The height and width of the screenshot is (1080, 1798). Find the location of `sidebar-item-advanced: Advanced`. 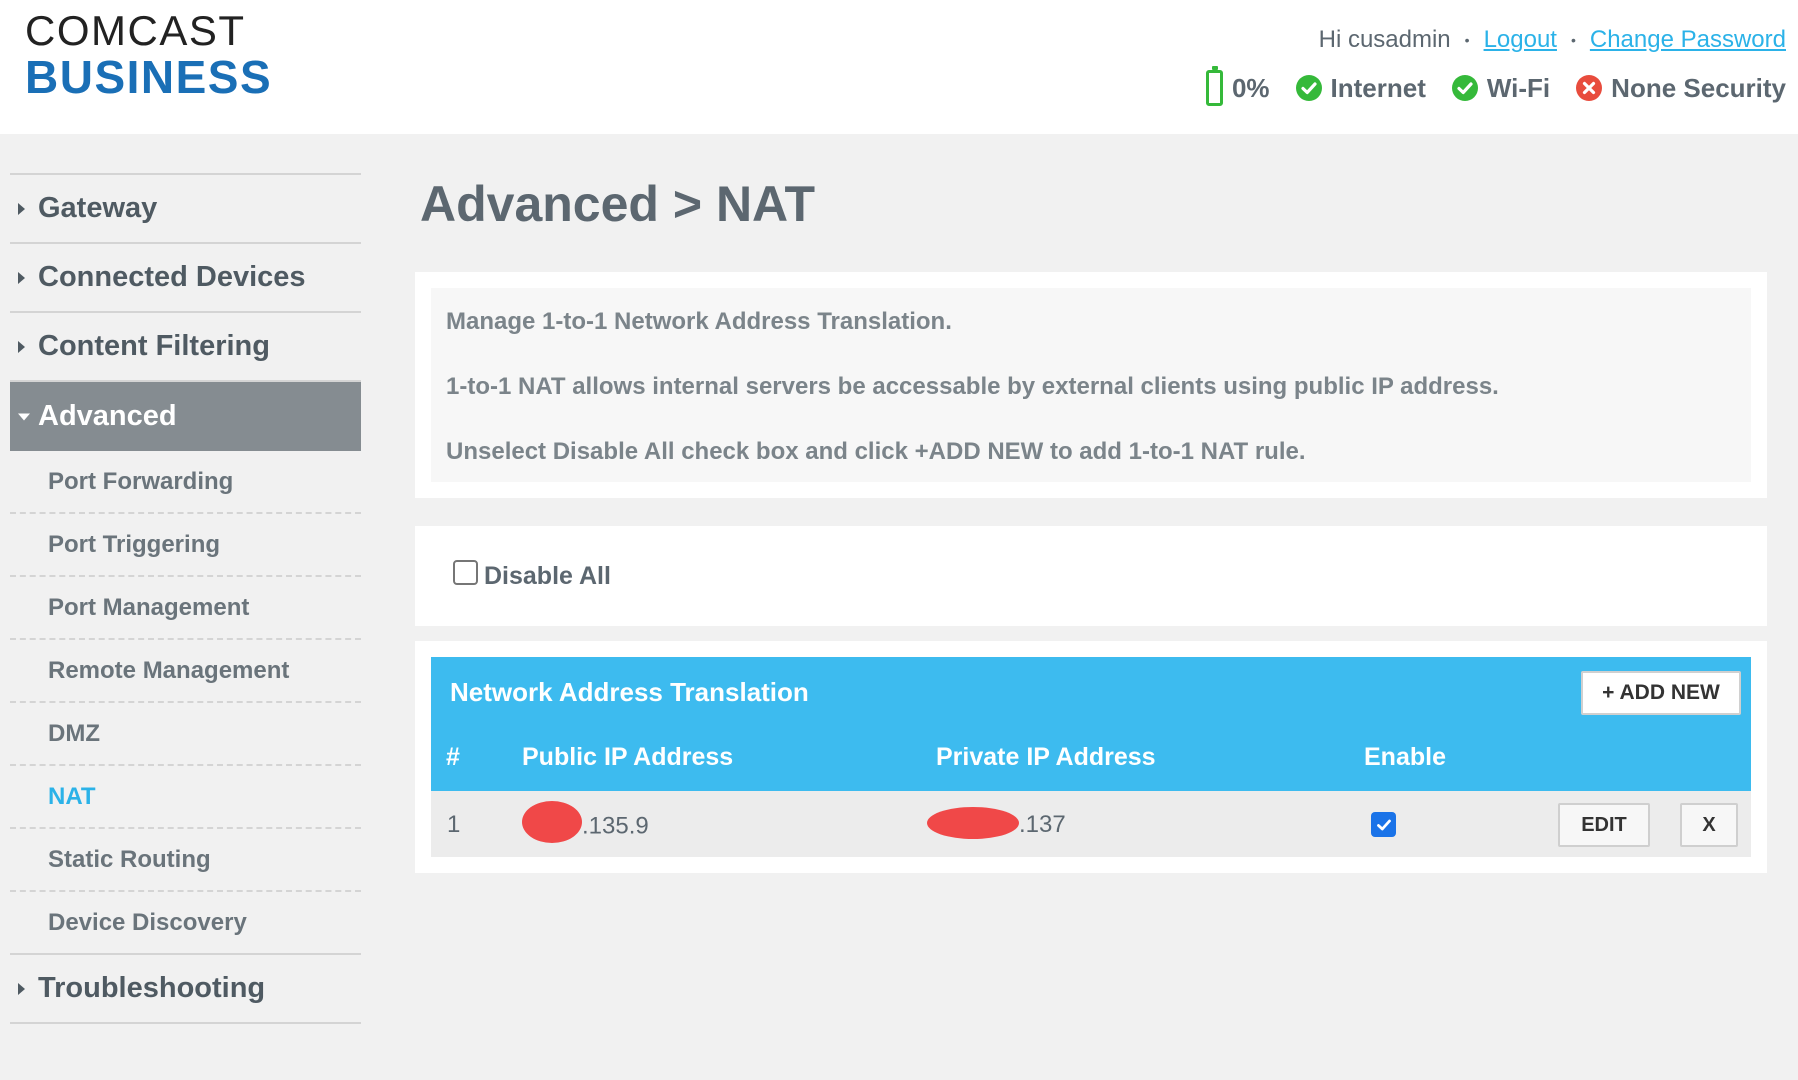

sidebar-item-advanced: Advanced is located at coordinates (185, 416).